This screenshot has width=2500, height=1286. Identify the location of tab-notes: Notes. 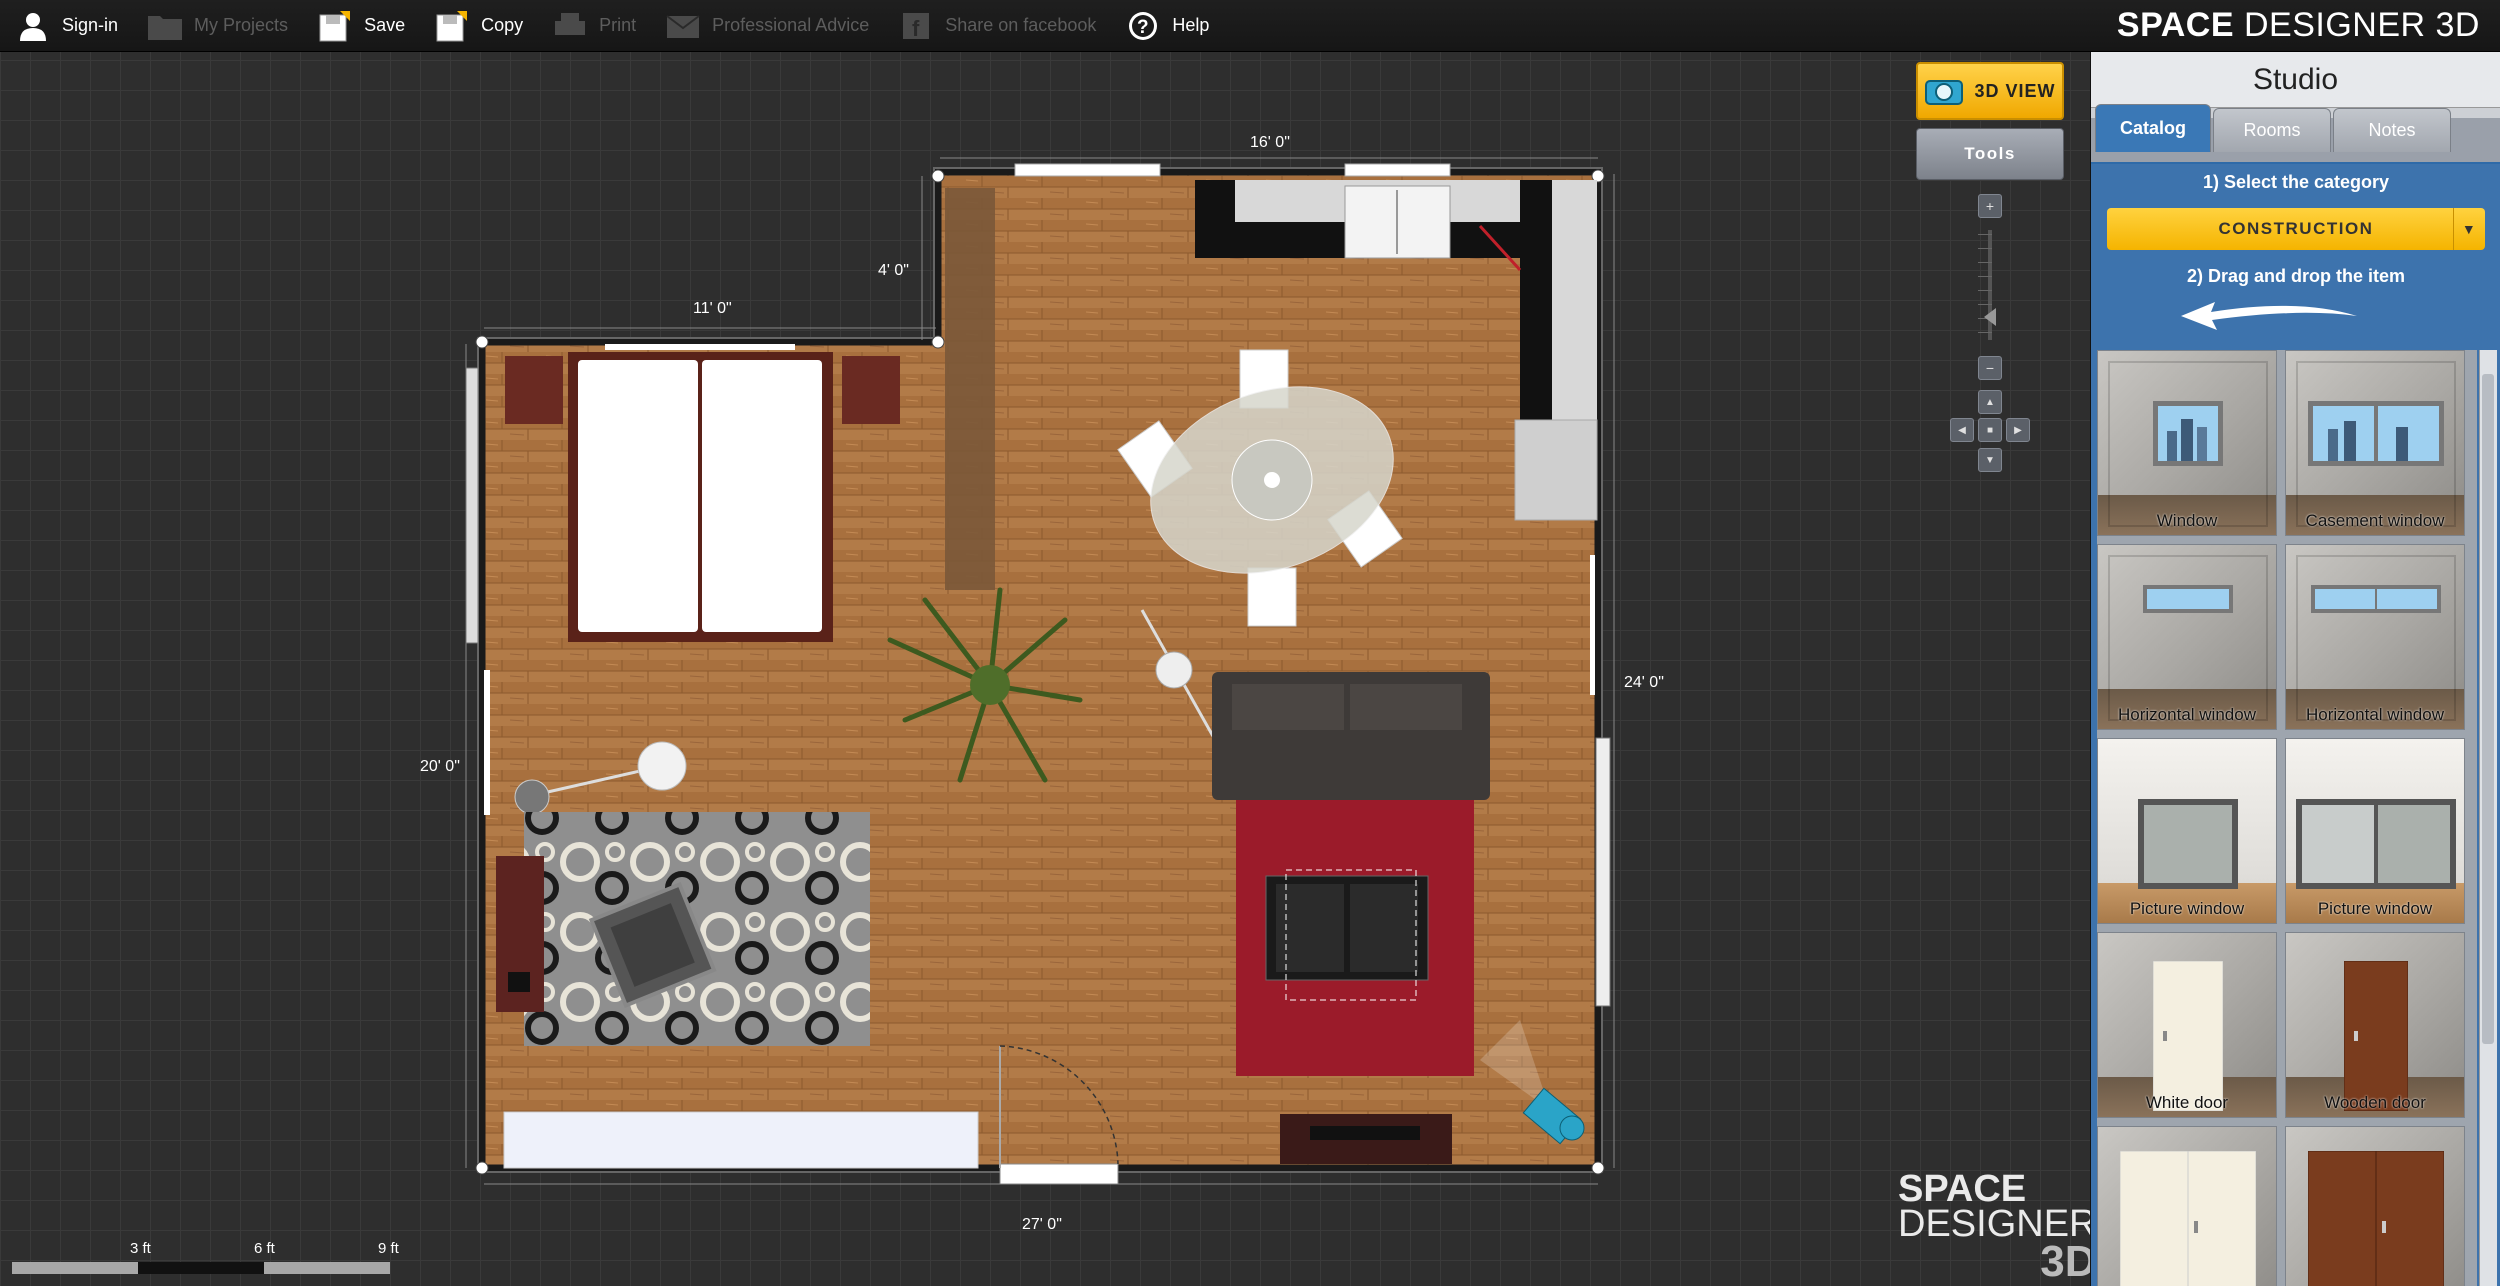
(2392, 130).